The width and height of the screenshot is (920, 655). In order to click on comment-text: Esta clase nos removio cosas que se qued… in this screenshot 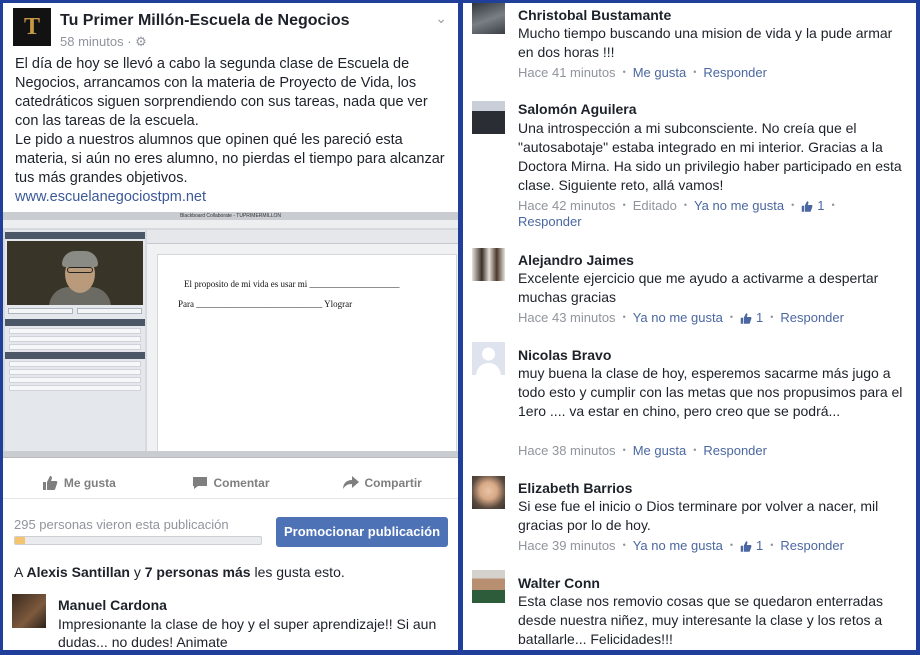, I will do `click(700, 620)`.